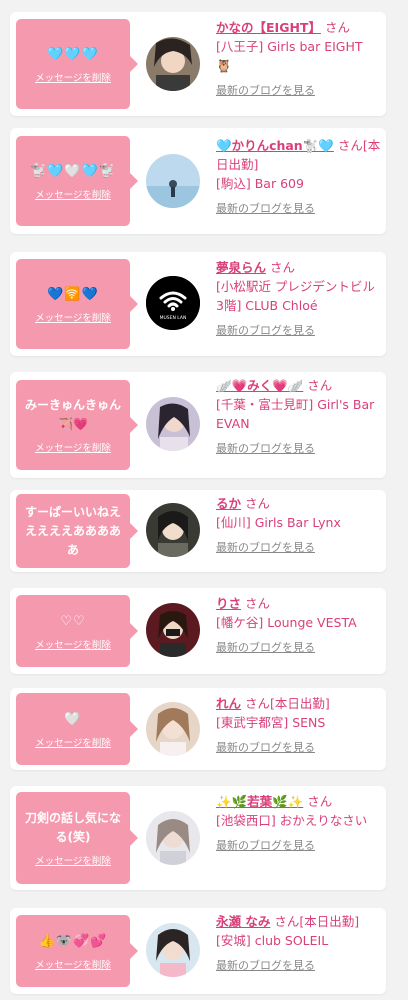  Describe the element at coordinates (72, 414) in the screenshot. I see `message-text: みーきゅんきゅん🏹💗` at that location.